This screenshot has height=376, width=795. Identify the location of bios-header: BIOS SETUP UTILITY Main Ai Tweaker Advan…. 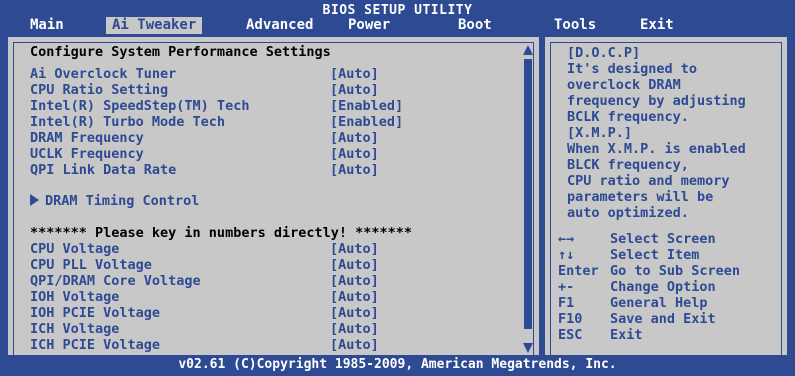
(397, 17).